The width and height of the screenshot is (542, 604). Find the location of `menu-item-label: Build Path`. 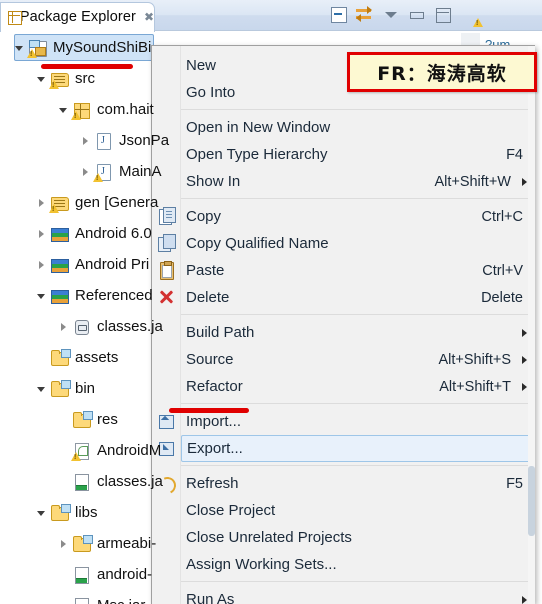

menu-item-label: Build Path is located at coordinates (220, 332).